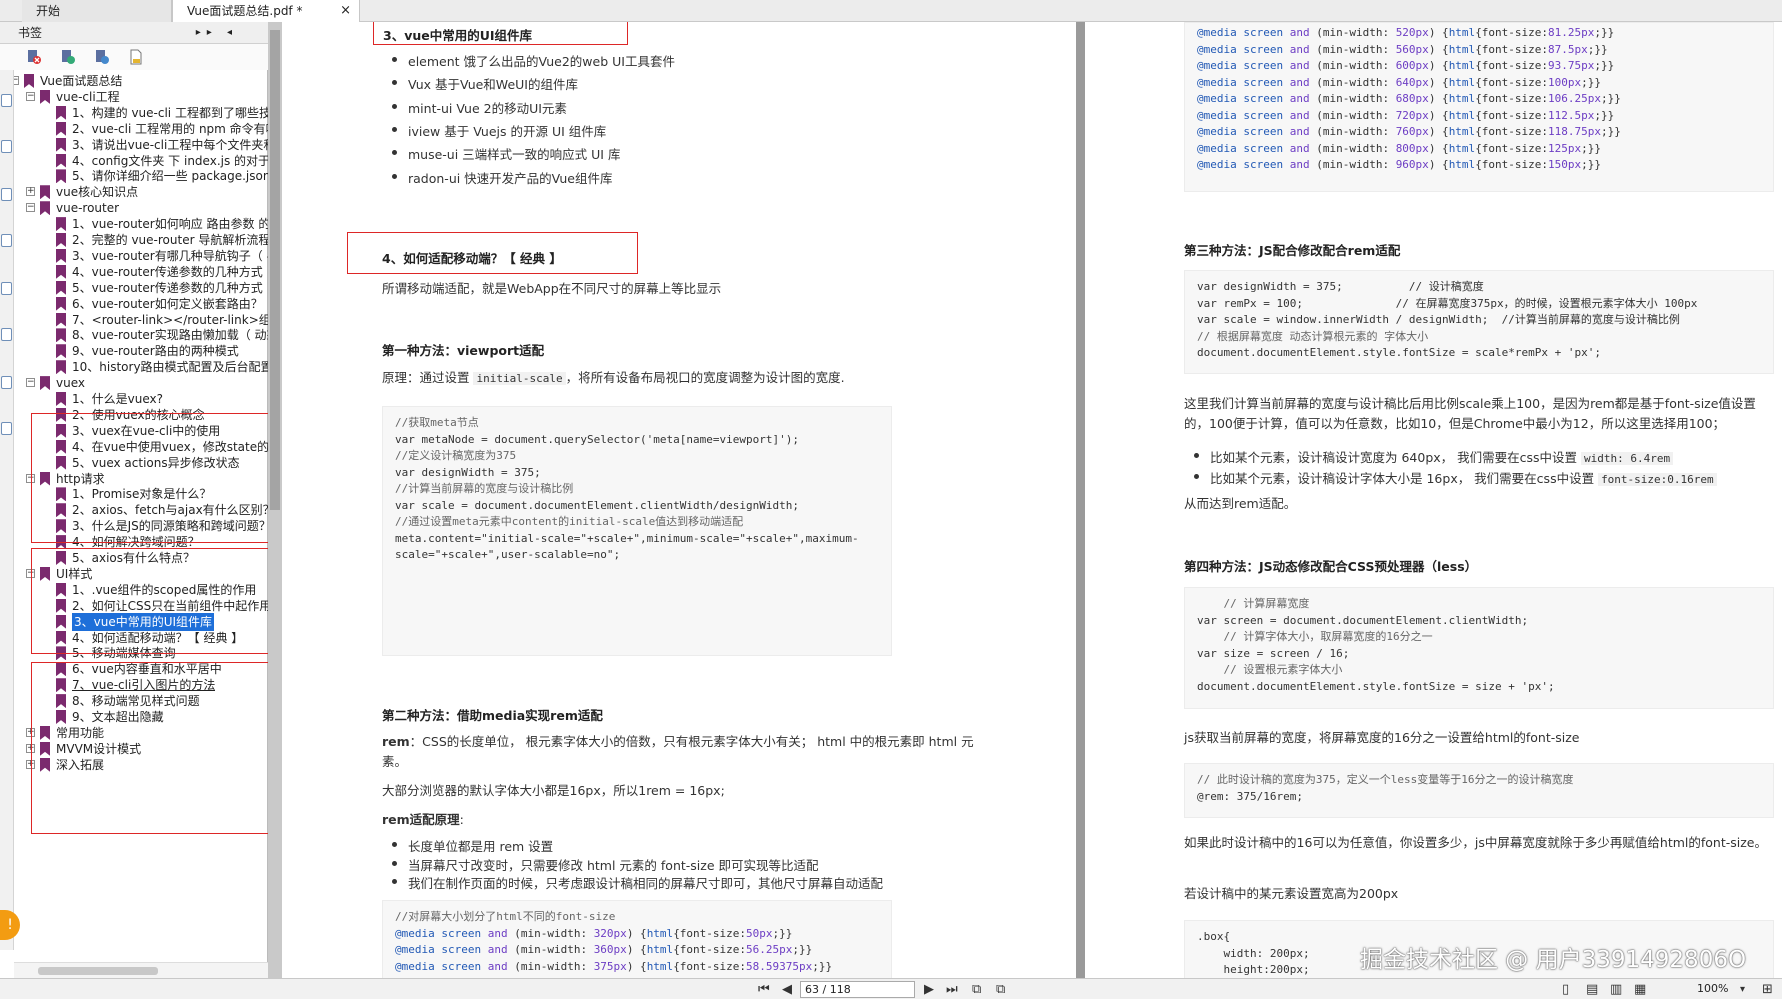 The width and height of the screenshot is (1782, 999). What do you see at coordinates (1616, 989) in the screenshot?
I see `two-page-icon: ▥` at bounding box center [1616, 989].